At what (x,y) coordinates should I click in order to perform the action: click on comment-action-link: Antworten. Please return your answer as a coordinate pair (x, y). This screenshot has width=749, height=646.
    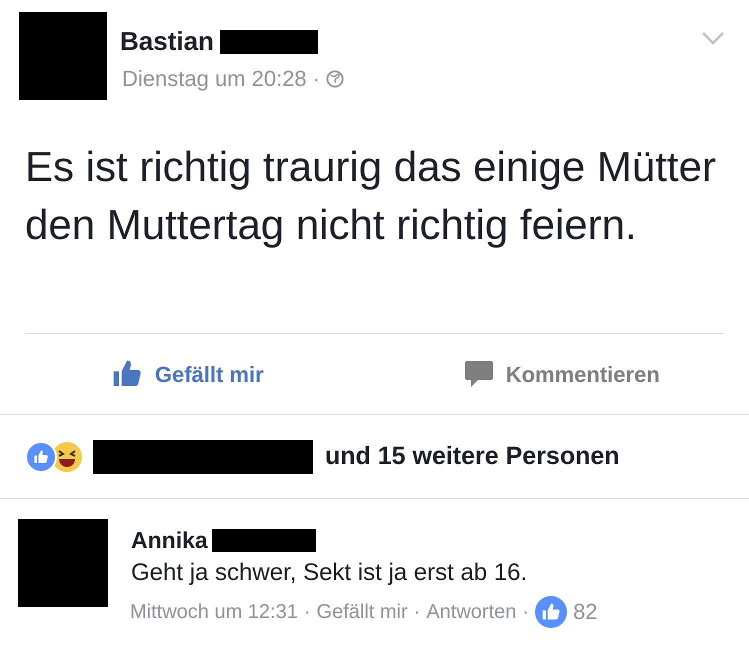
    Looking at the image, I should click on (471, 611).